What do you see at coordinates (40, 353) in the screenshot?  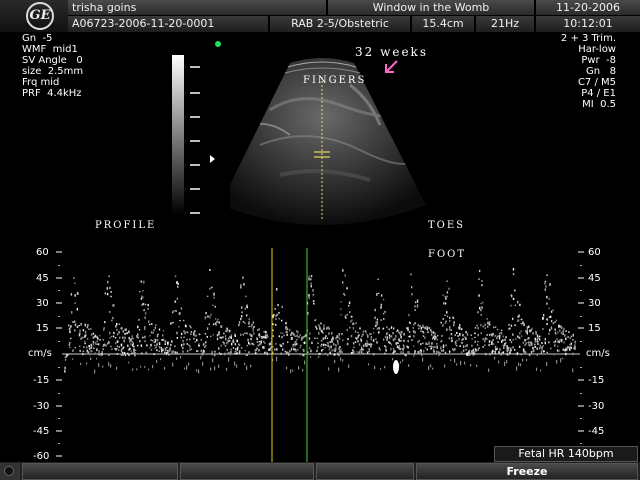 I see `units-left: cm/s` at bounding box center [40, 353].